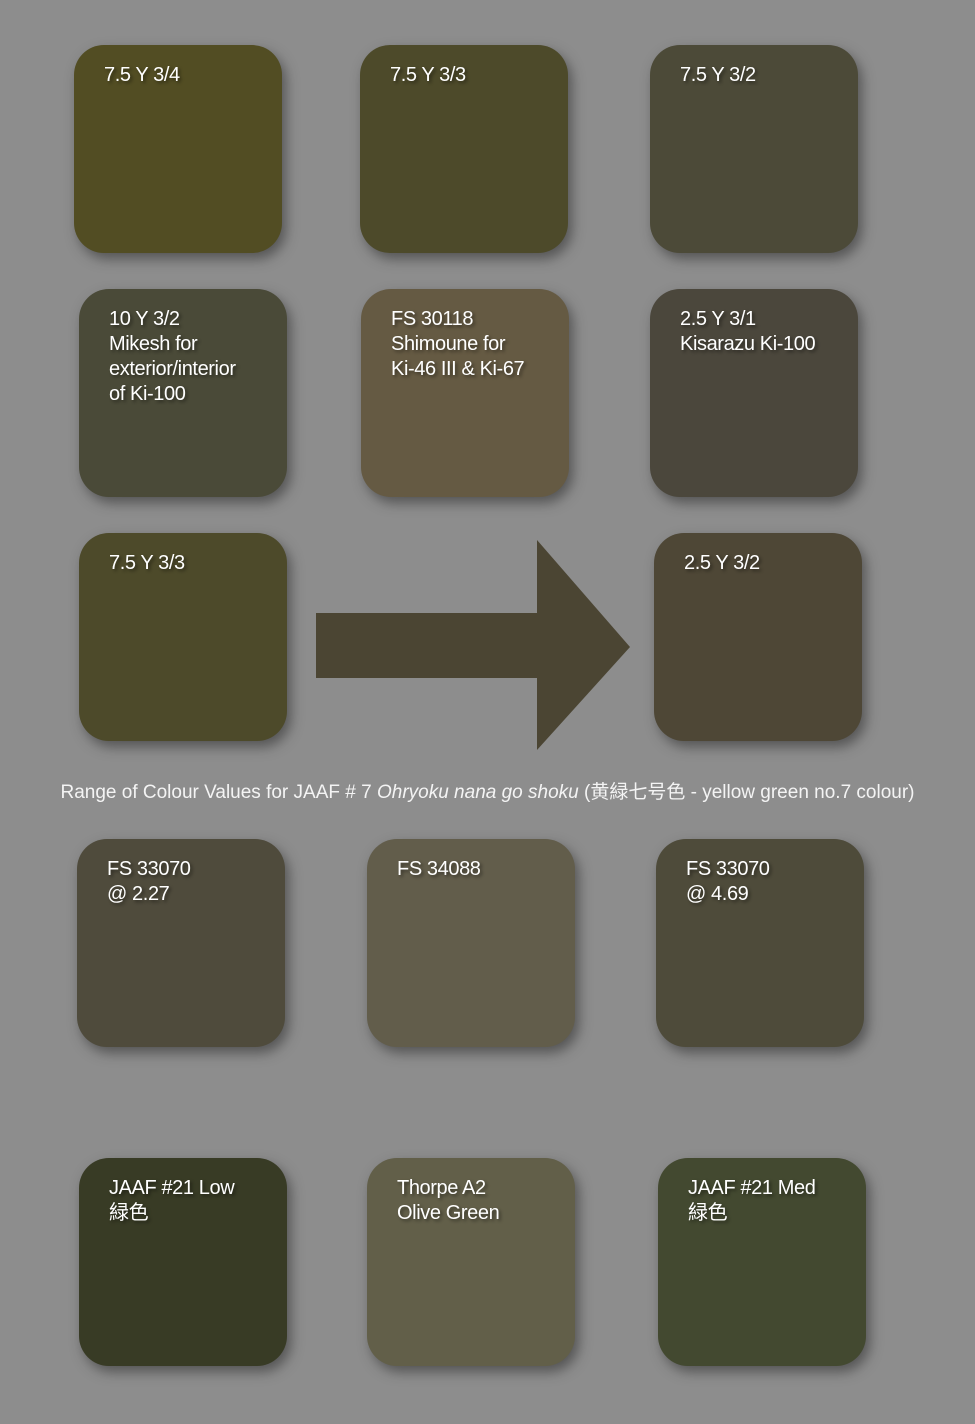 This screenshot has height=1424, width=975. I want to click on swatch-fs-30118-shimoune: FS 30118 Shimoune for Ki-46 III & Ki-67, so click(465, 393).